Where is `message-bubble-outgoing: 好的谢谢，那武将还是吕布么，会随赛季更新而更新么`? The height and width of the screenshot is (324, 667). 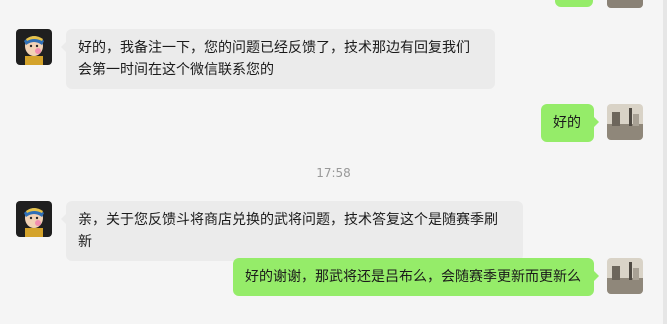 message-bubble-outgoing: 好的谢谢，那武将还是吕布么，会随赛季更新而更新么 is located at coordinates (416, 277).